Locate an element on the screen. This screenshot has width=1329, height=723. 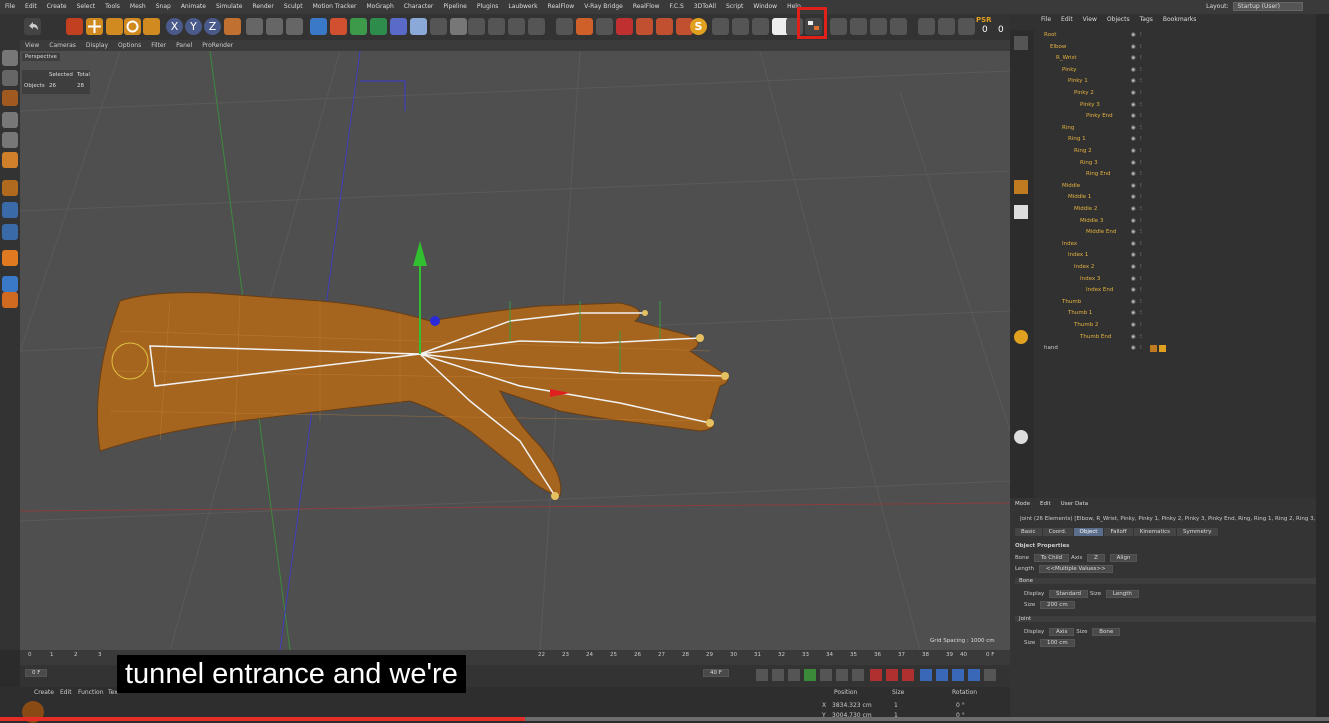
attribute-tab-2: Object is located at coordinates (1088, 532).